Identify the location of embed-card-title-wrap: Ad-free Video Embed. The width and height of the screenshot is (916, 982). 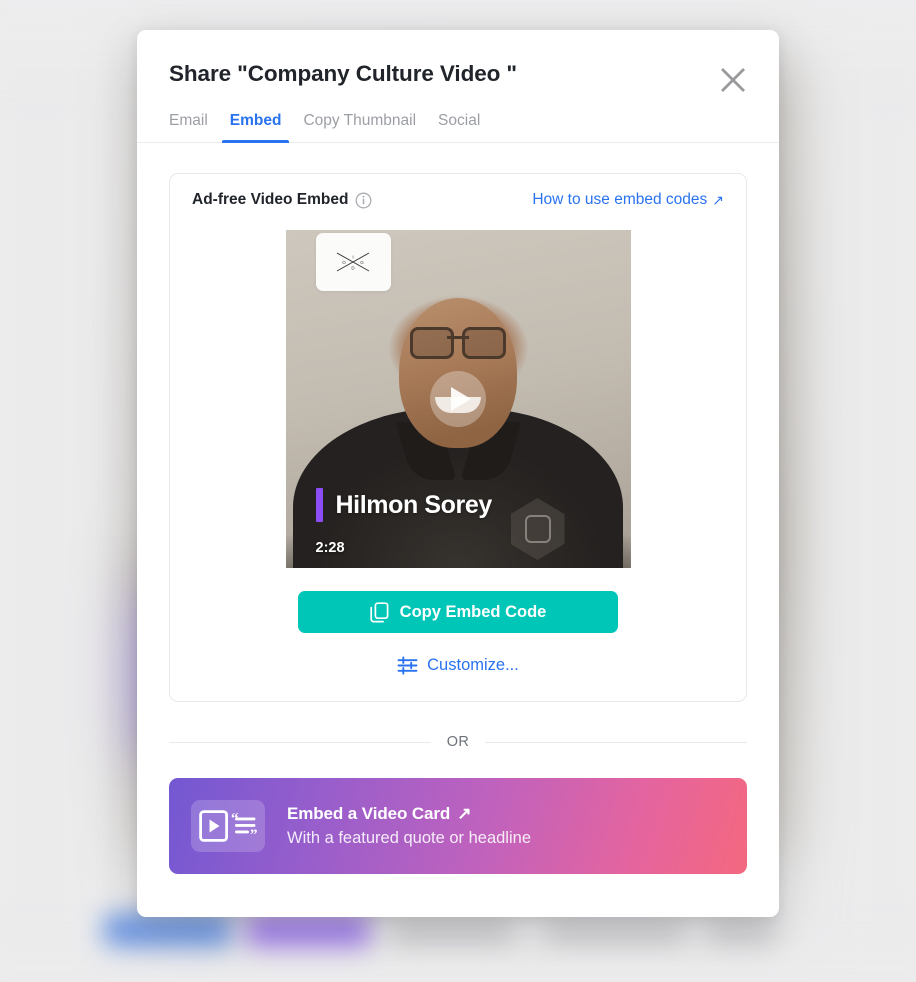
(282, 200).